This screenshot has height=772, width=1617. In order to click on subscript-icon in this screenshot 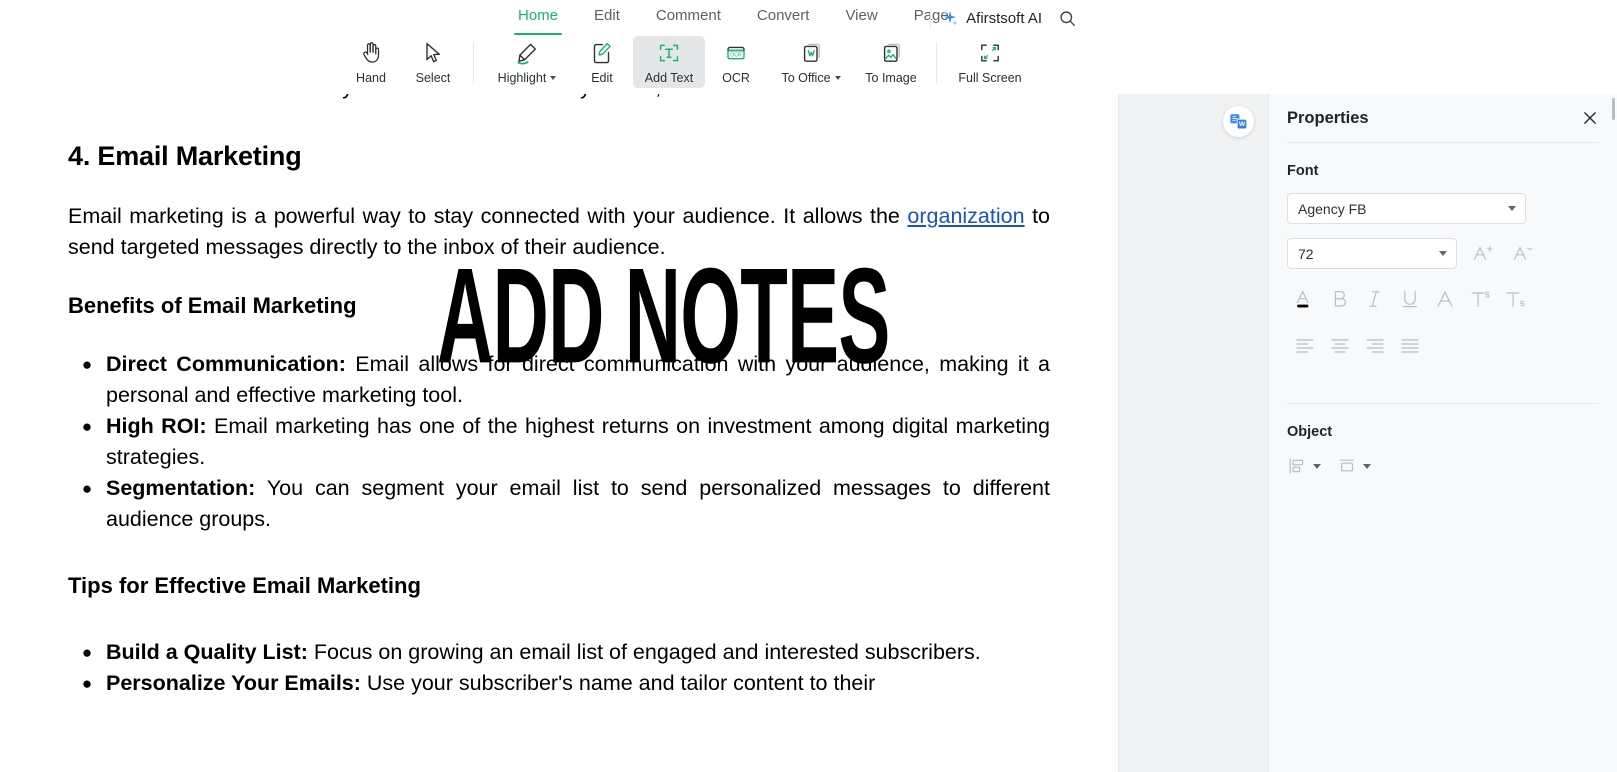, I will do `click(1515, 299)`.